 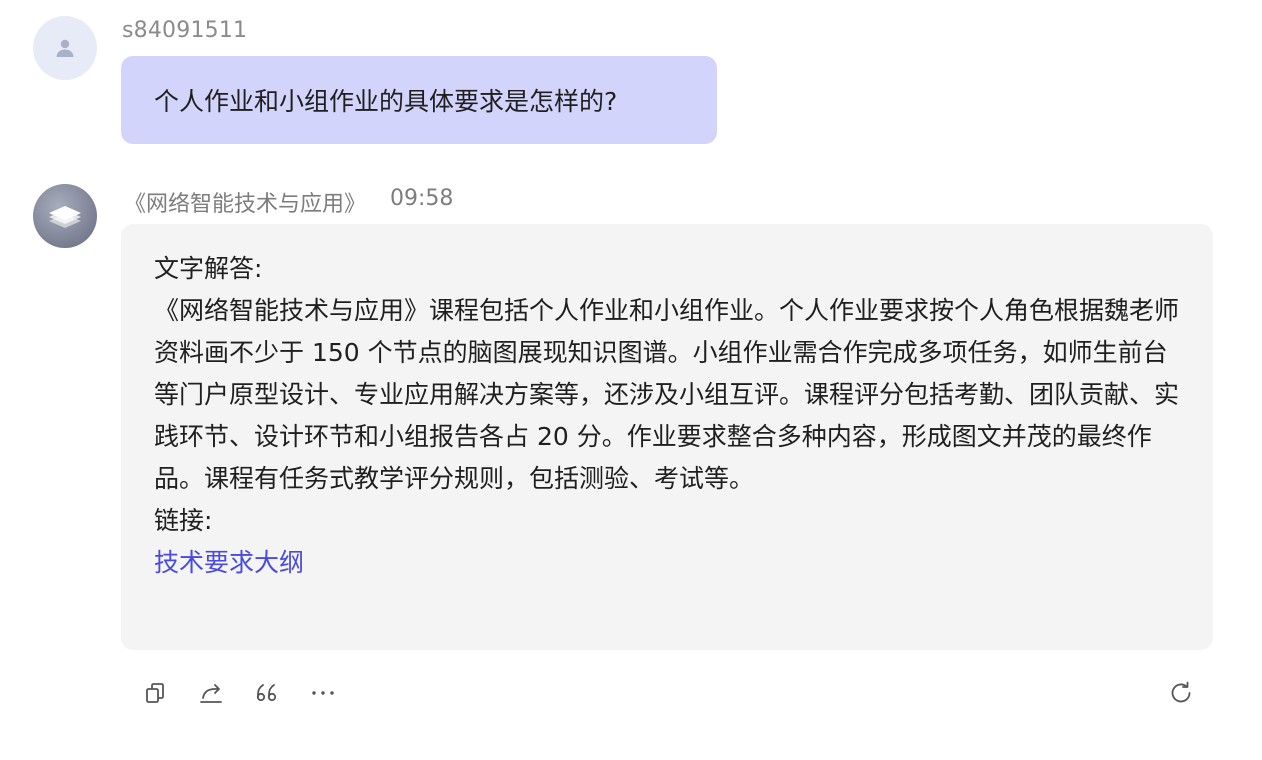 I want to click on user-message-text: 个人作业和小组作业的具体要求是怎样的?, so click(x=386, y=101).